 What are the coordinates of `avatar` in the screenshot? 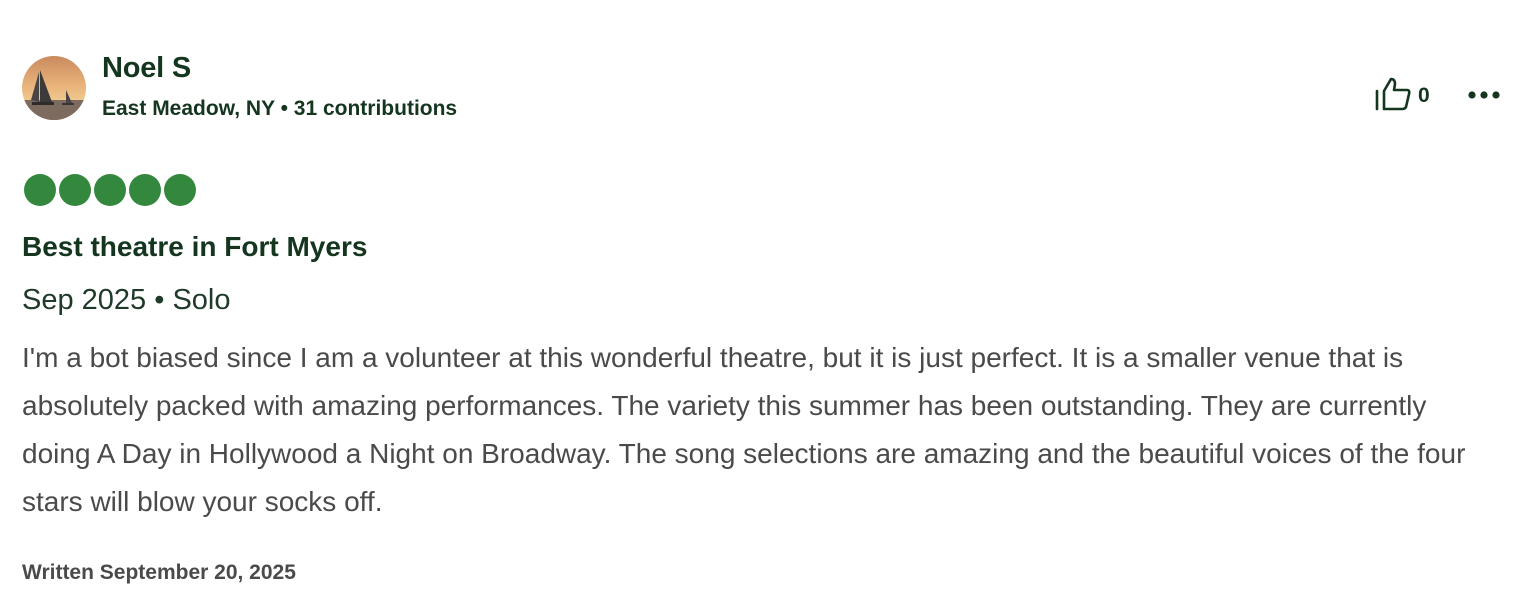 It's located at (54, 88).